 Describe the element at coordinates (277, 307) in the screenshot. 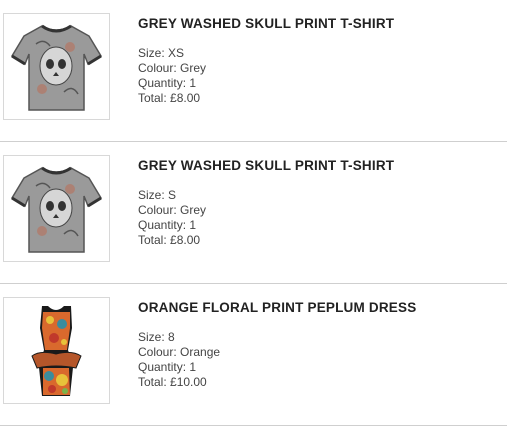

I see `product-name: ORANGE FLORAL PRINT PEPLUM DRESS` at that location.